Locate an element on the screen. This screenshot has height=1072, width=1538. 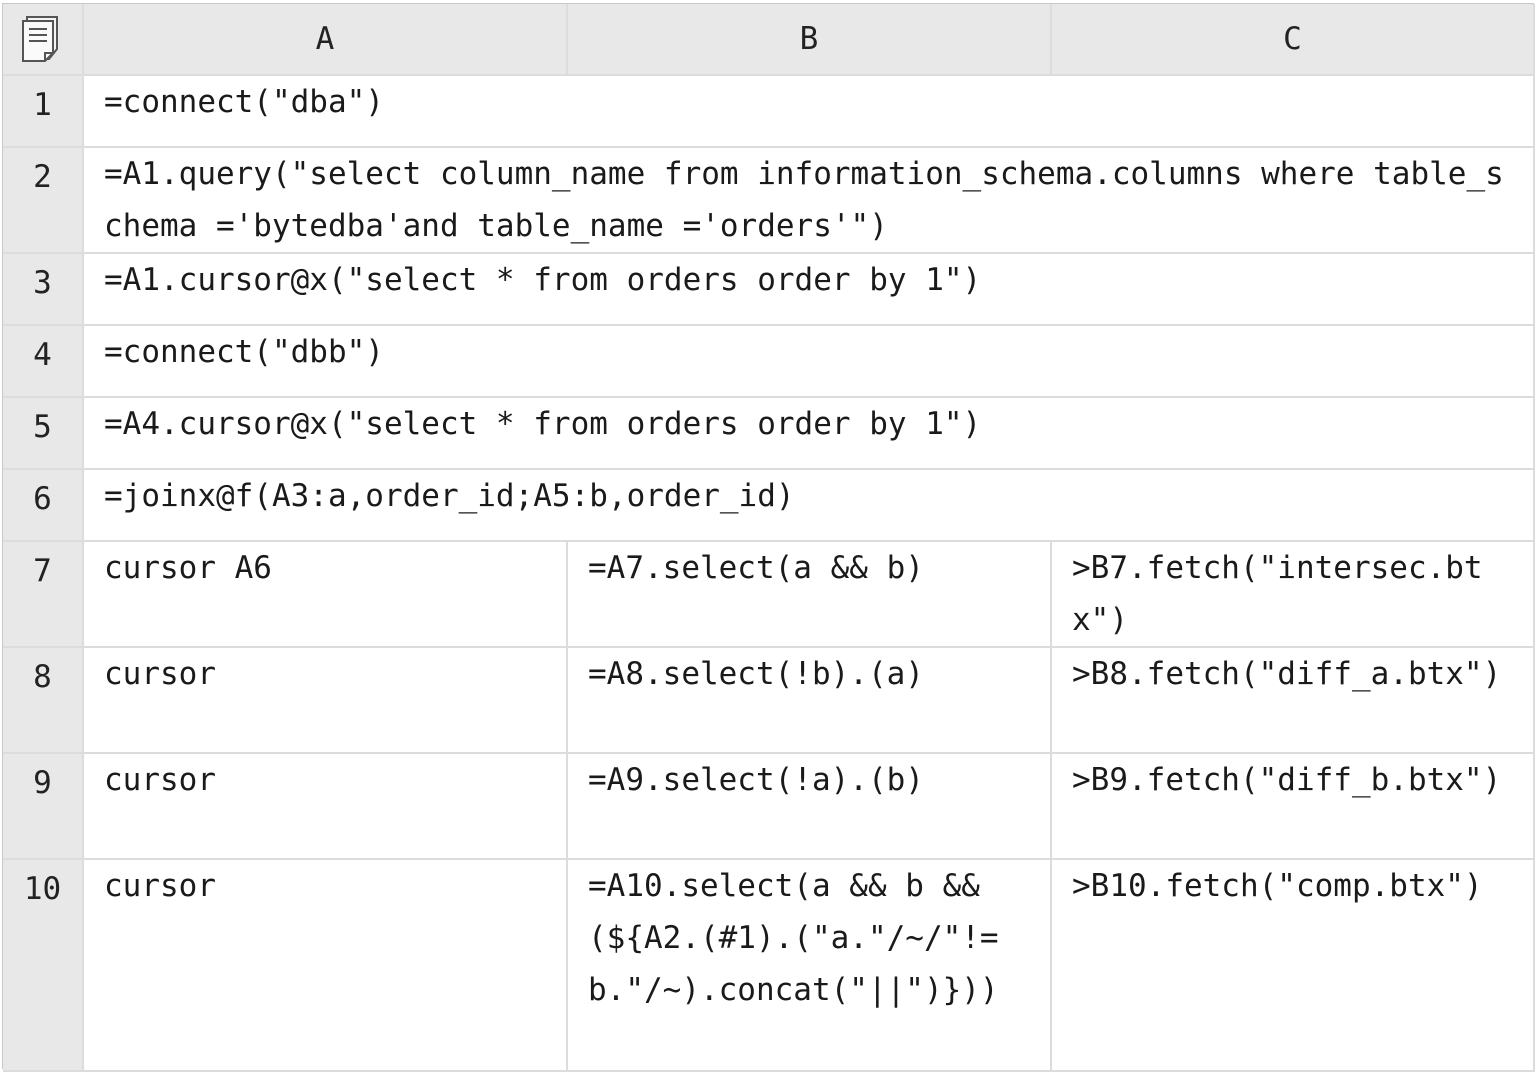
select-all-corner is located at coordinates (43, 40).